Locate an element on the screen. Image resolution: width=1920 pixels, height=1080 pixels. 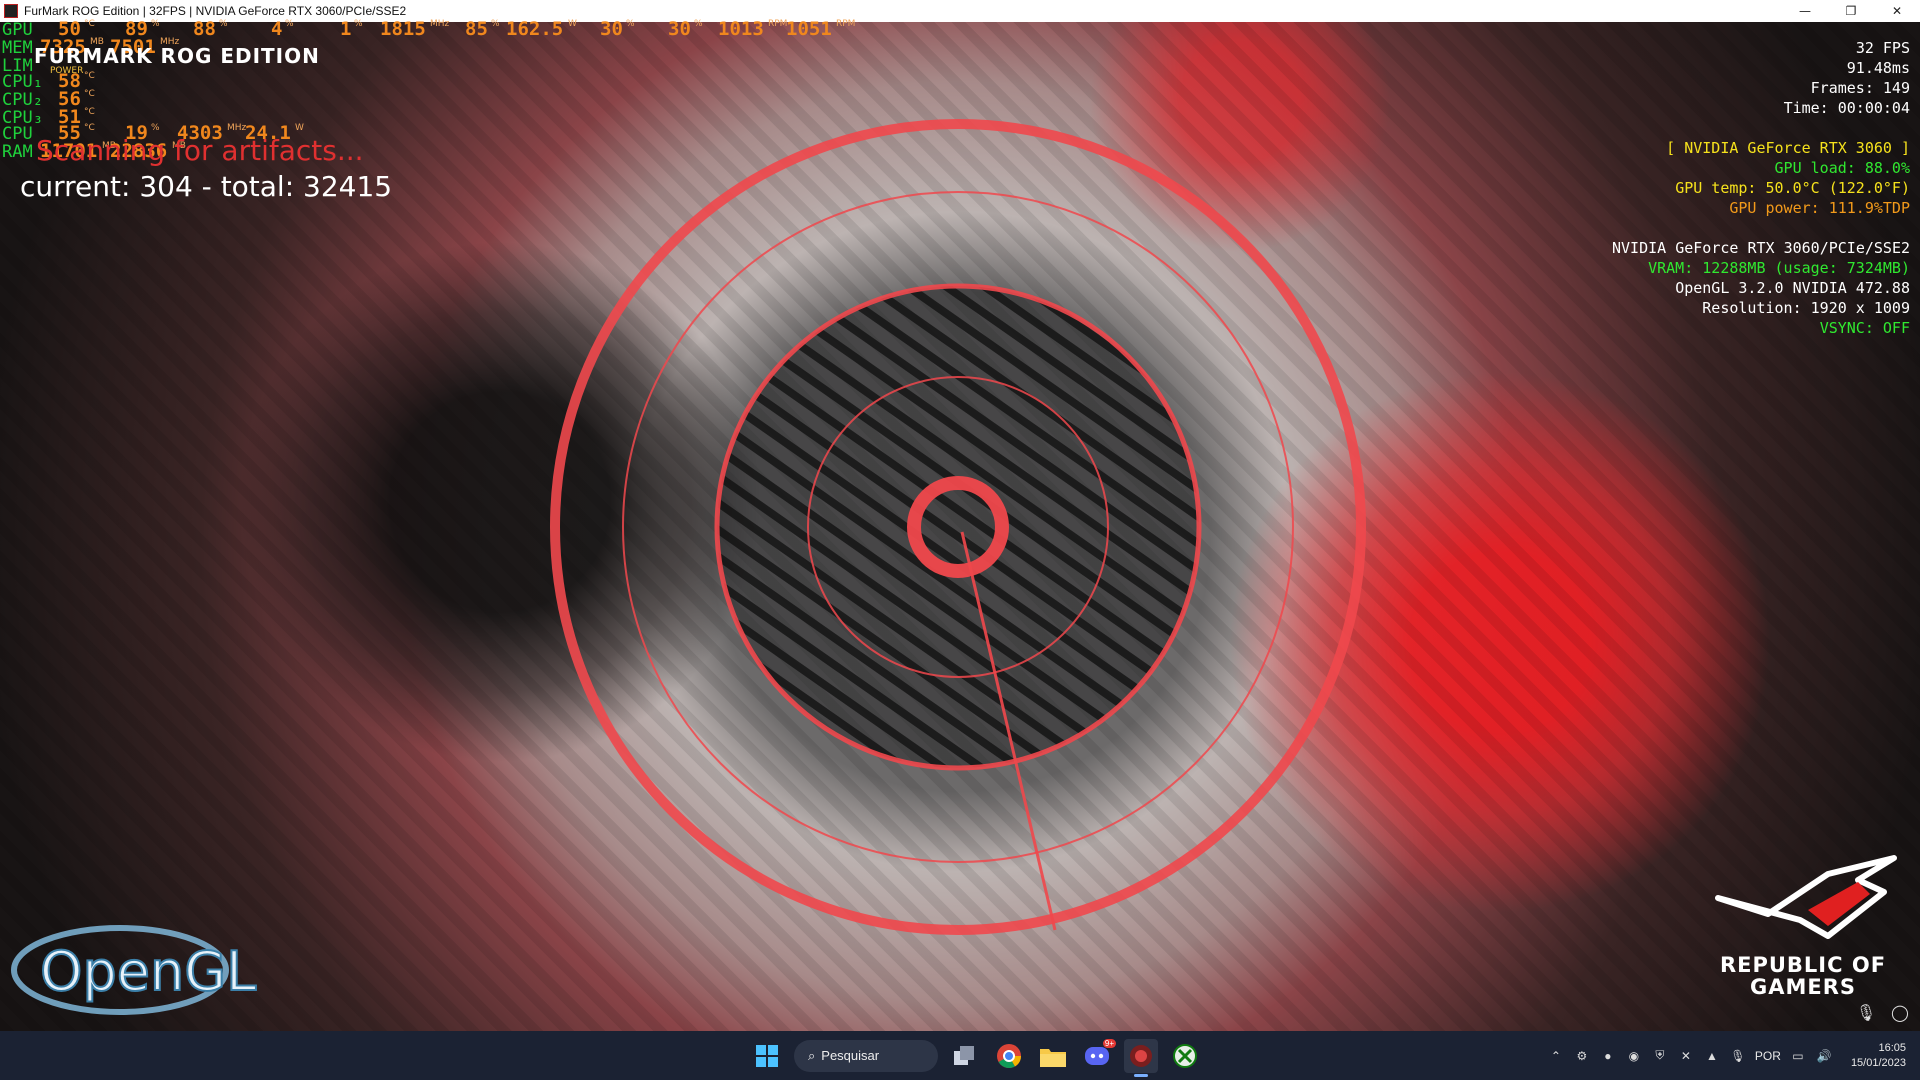
hud-value: 1013 is located at coordinates (741, 29).